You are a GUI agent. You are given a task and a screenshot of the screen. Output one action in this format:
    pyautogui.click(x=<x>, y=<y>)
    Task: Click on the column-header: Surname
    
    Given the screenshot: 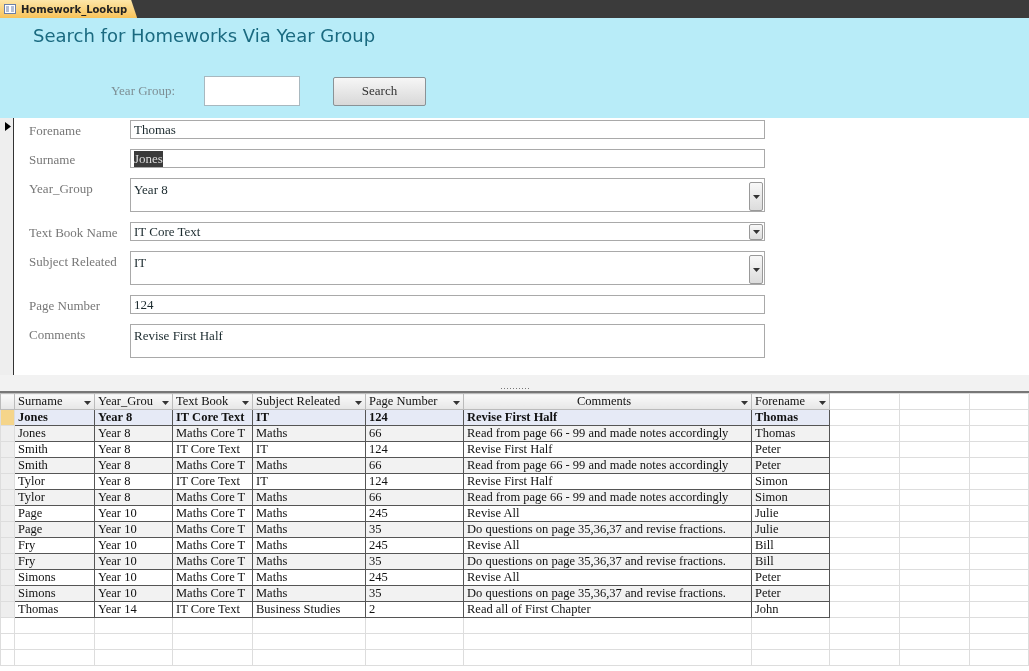 What is the action you would take?
    pyautogui.click(x=54, y=401)
    